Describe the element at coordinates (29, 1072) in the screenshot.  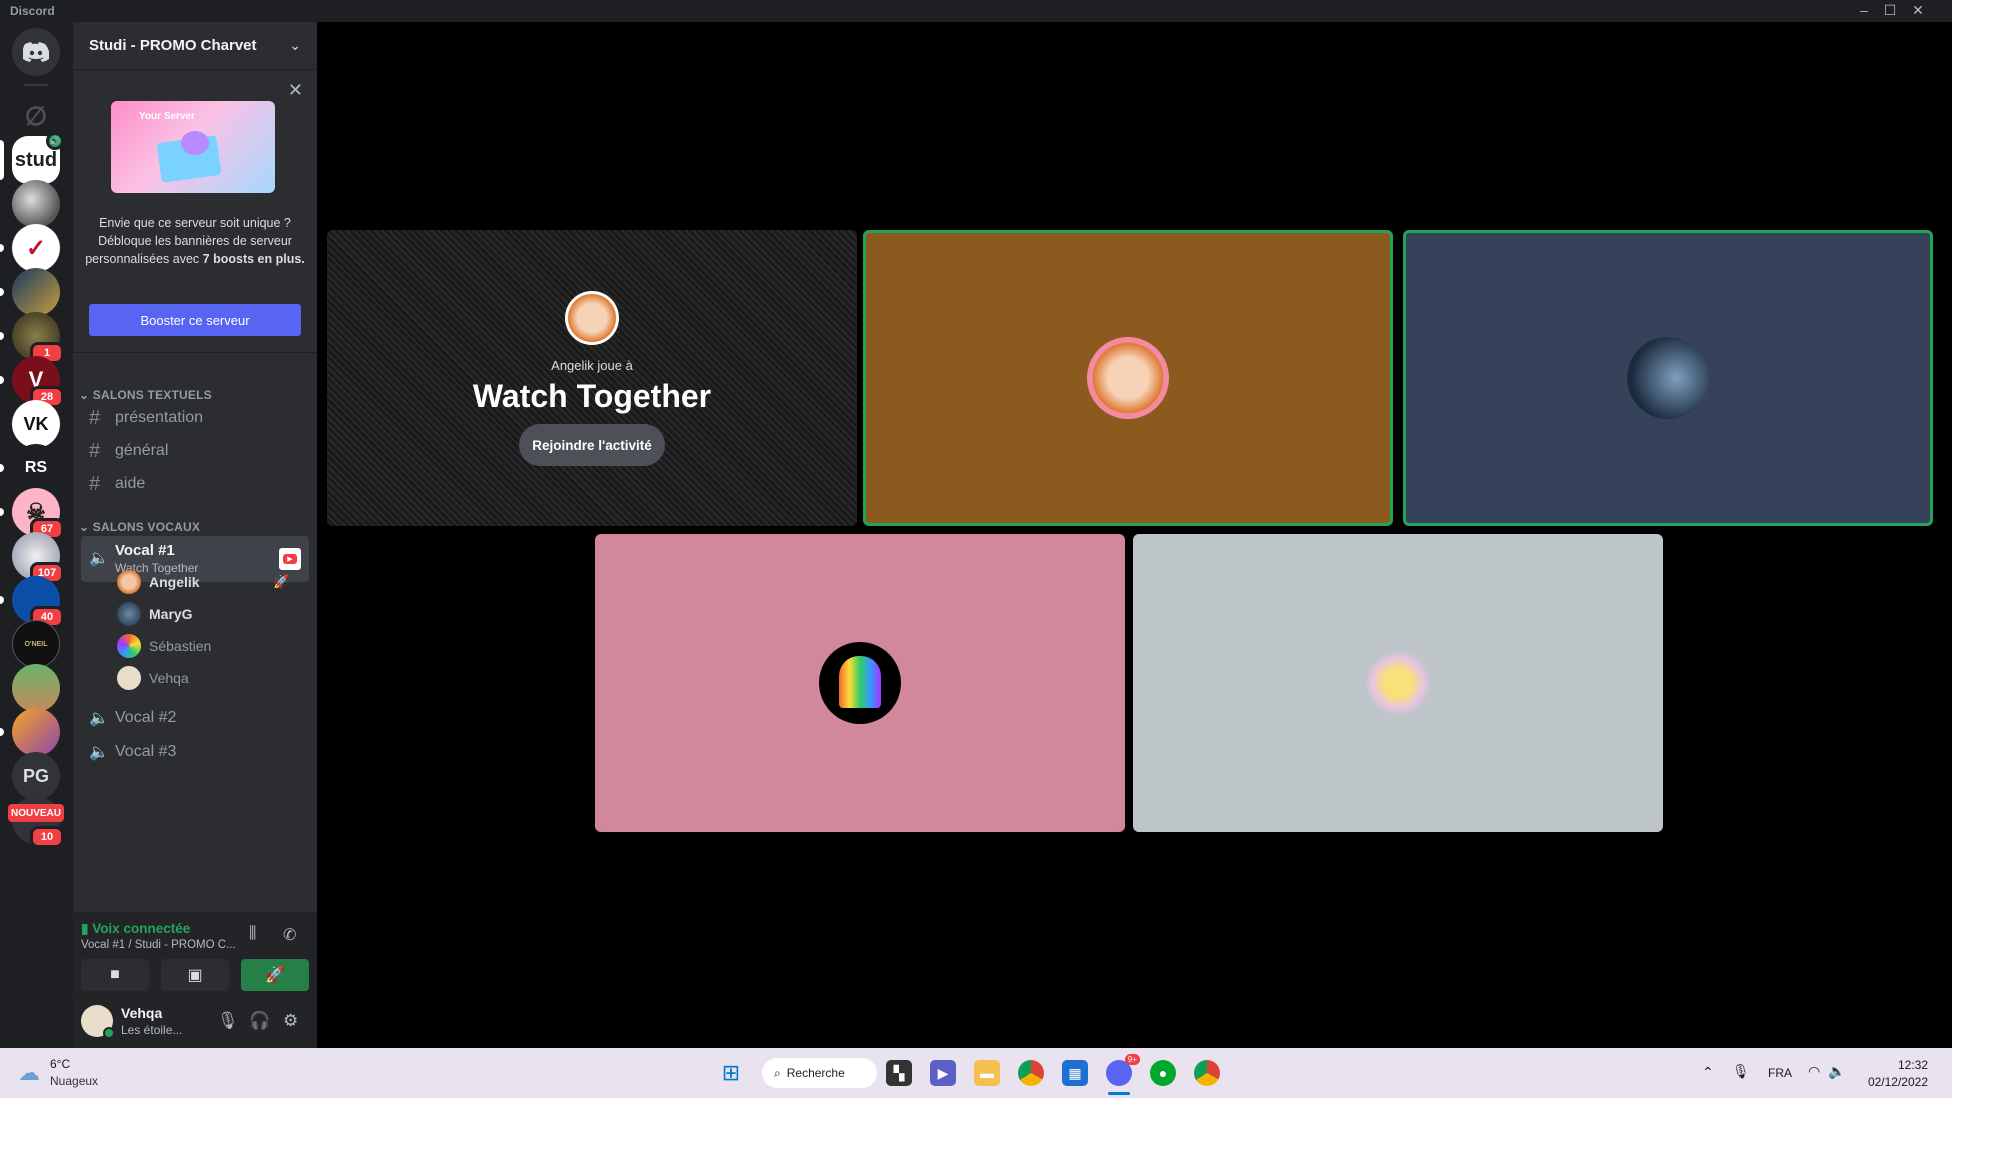
I see `cloud-icon: ☁` at that location.